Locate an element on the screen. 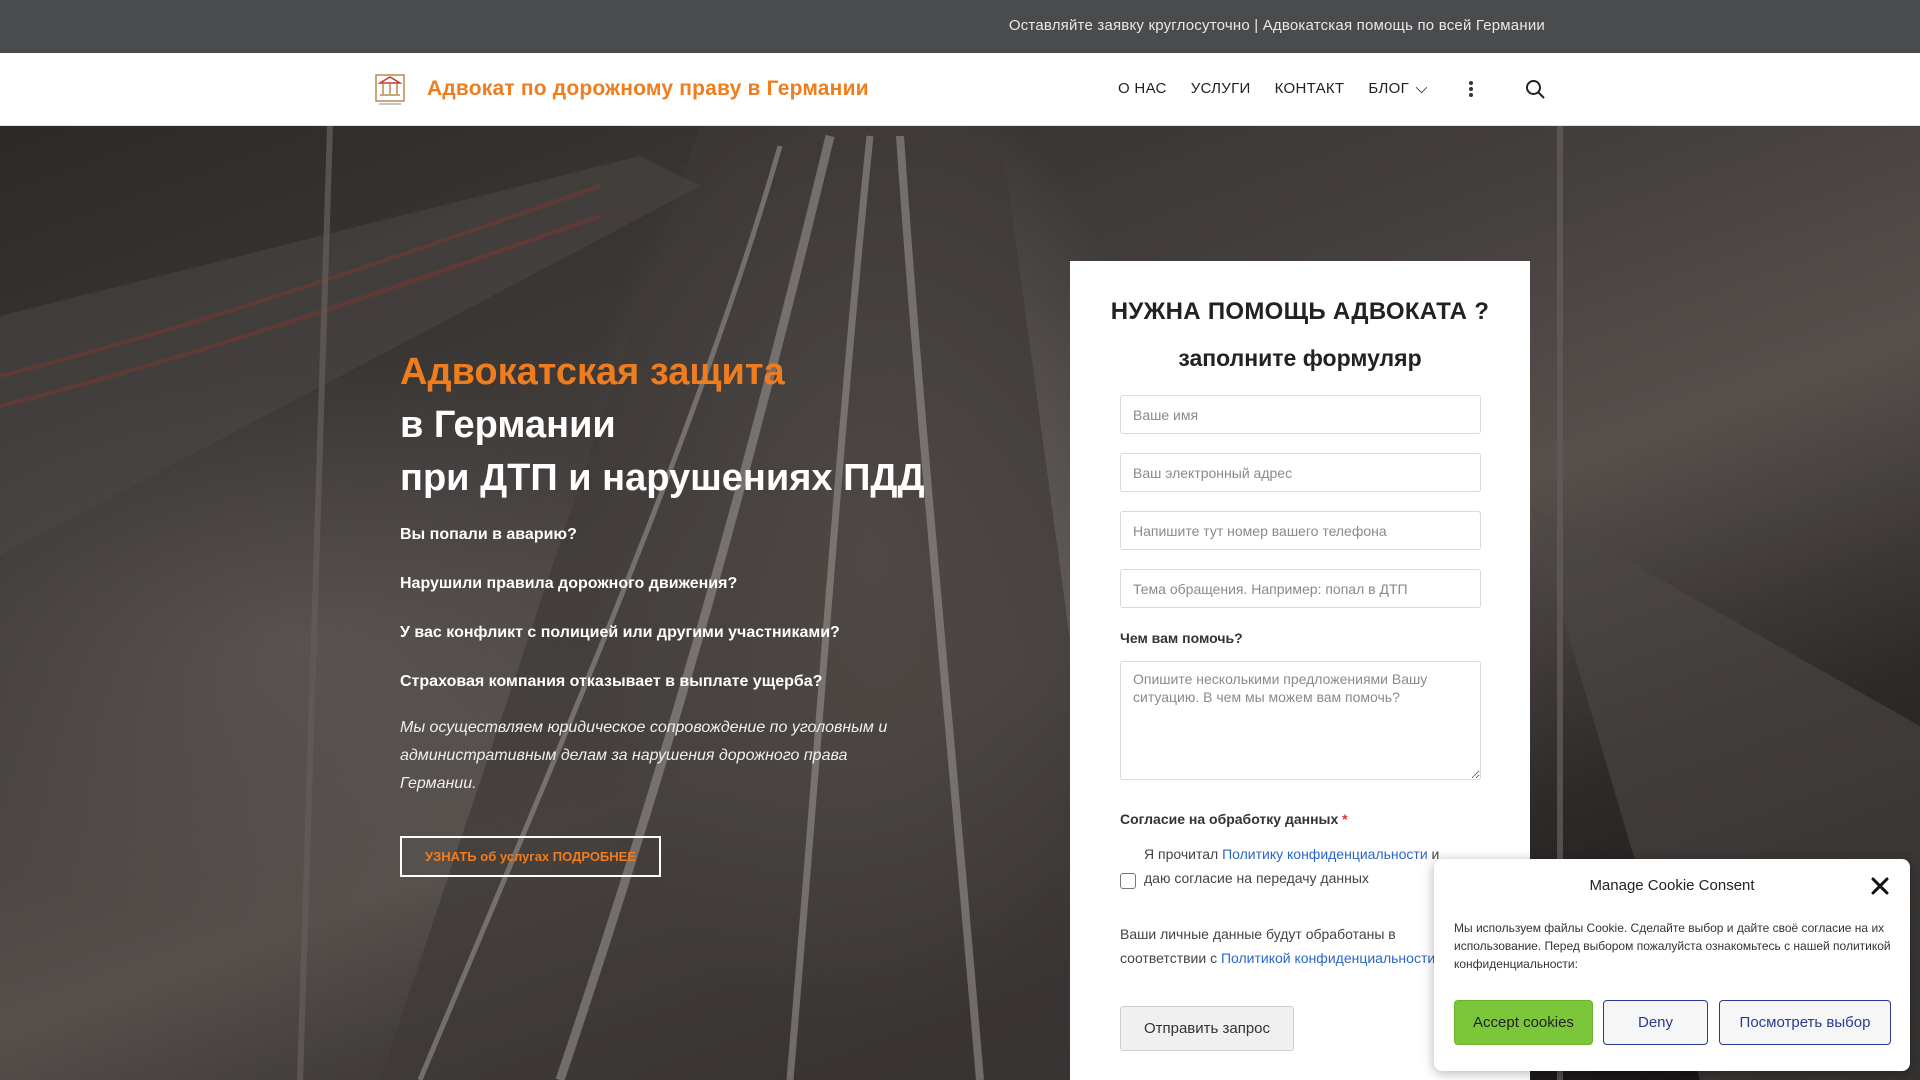 This screenshot has height=1080, width=1920. form-subtitle: заполните формуляр is located at coordinates (1300, 358).